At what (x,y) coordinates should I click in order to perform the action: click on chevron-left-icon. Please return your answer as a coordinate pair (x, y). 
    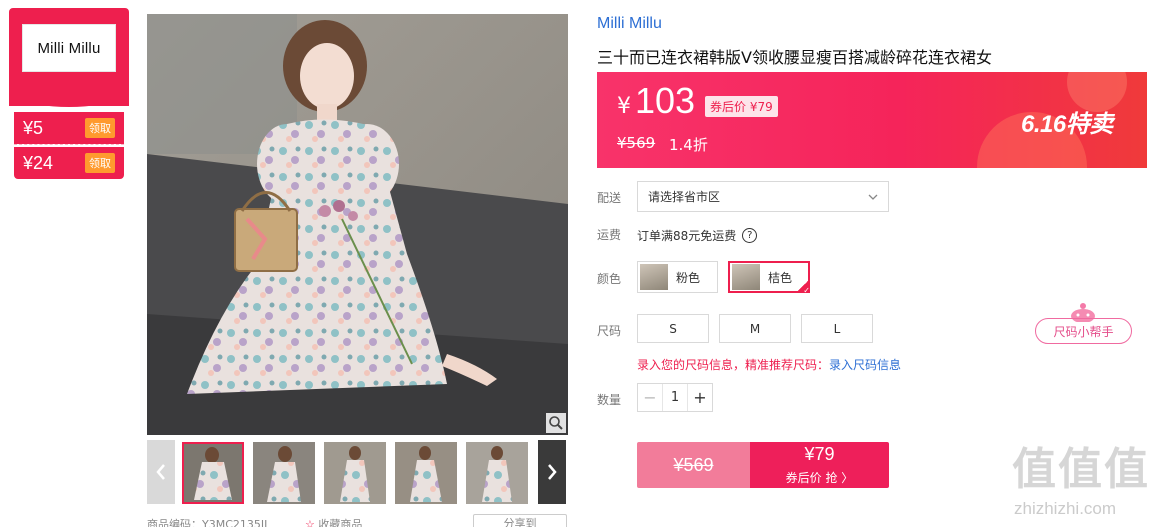
    Looking at the image, I should click on (160, 472).